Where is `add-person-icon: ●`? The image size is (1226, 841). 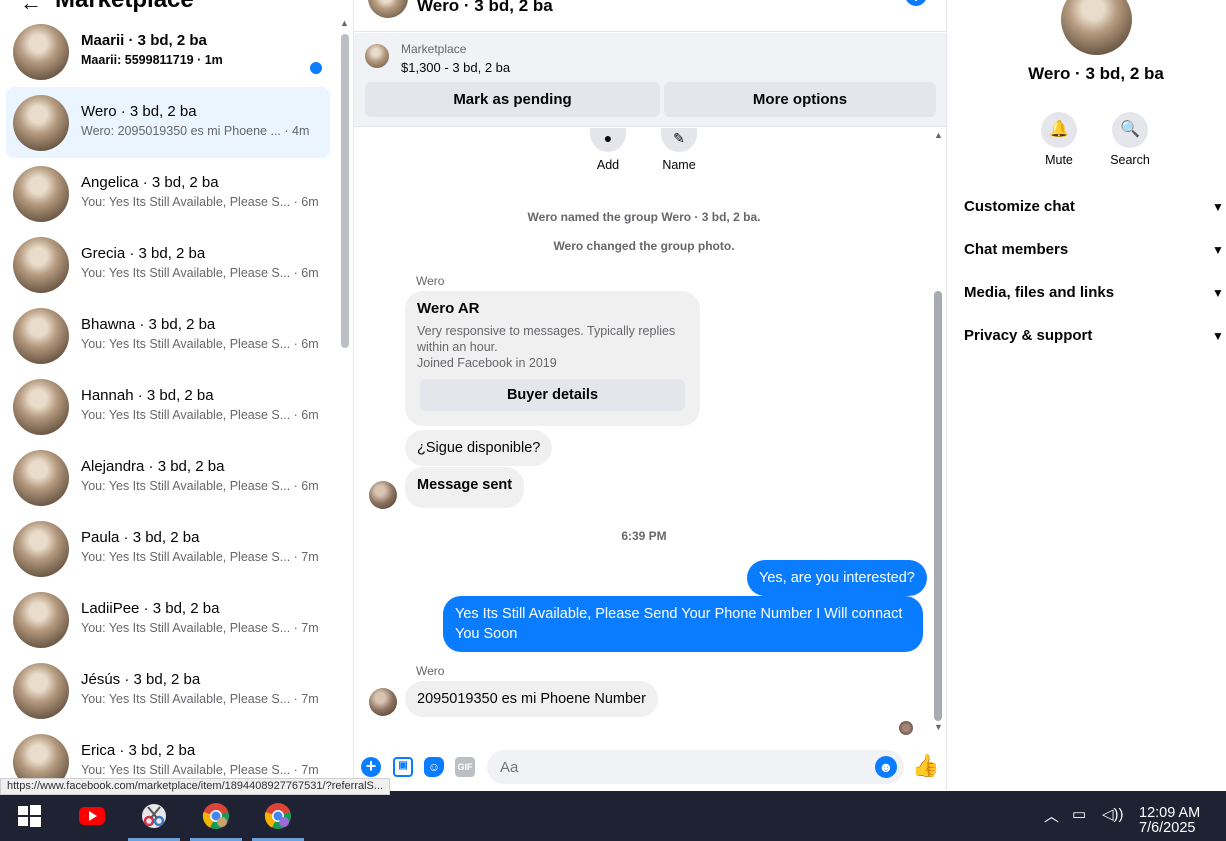 add-person-icon: ● is located at coordinates (608, 140).